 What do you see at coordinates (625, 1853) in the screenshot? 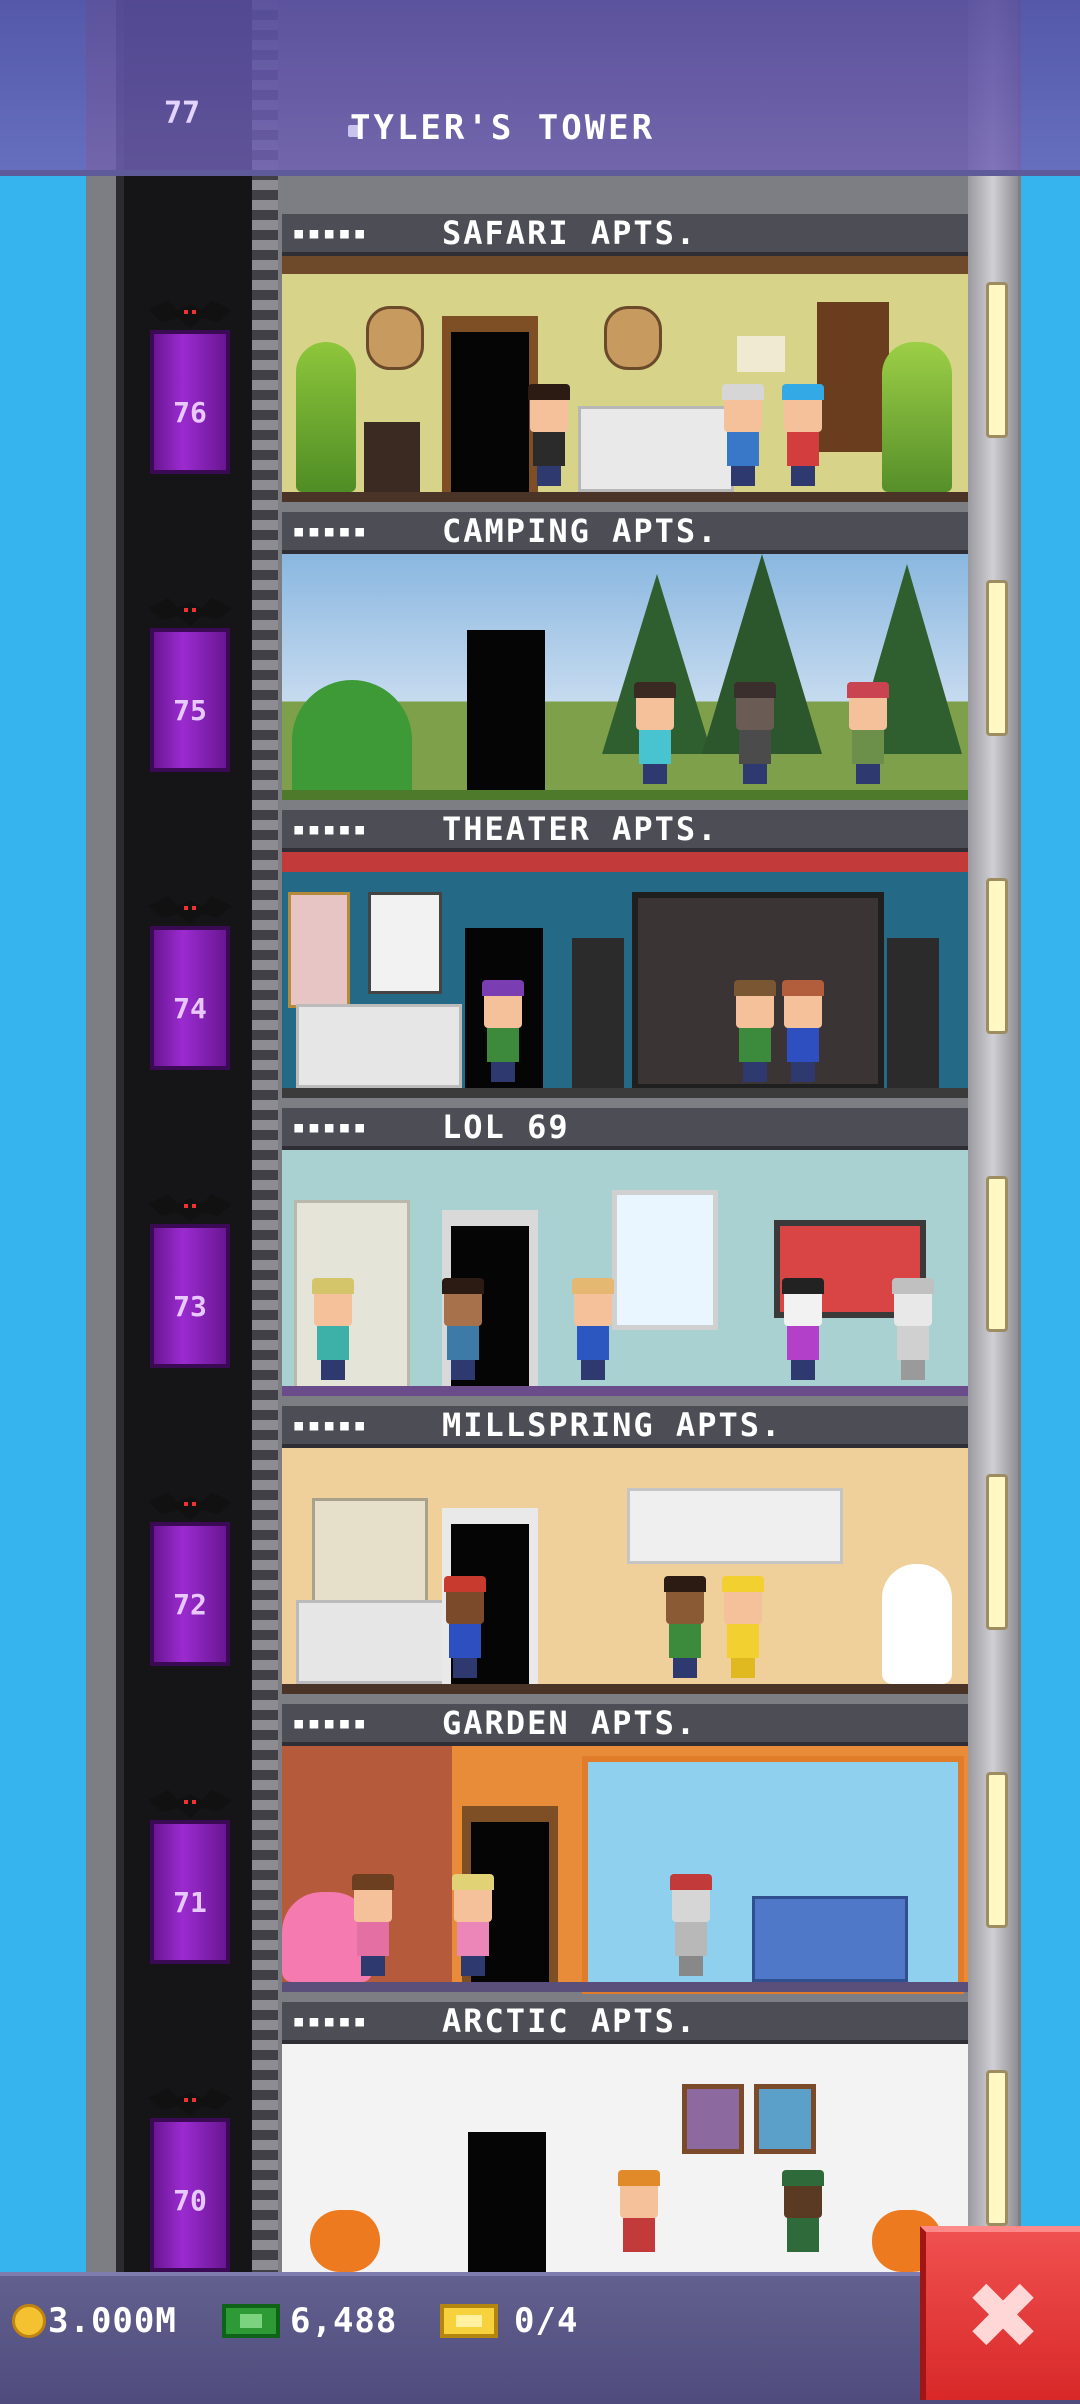
I see `floor-garden: ▪▪▪▪▪ GARDEN APTS.` at bounding box center [625, 1853].